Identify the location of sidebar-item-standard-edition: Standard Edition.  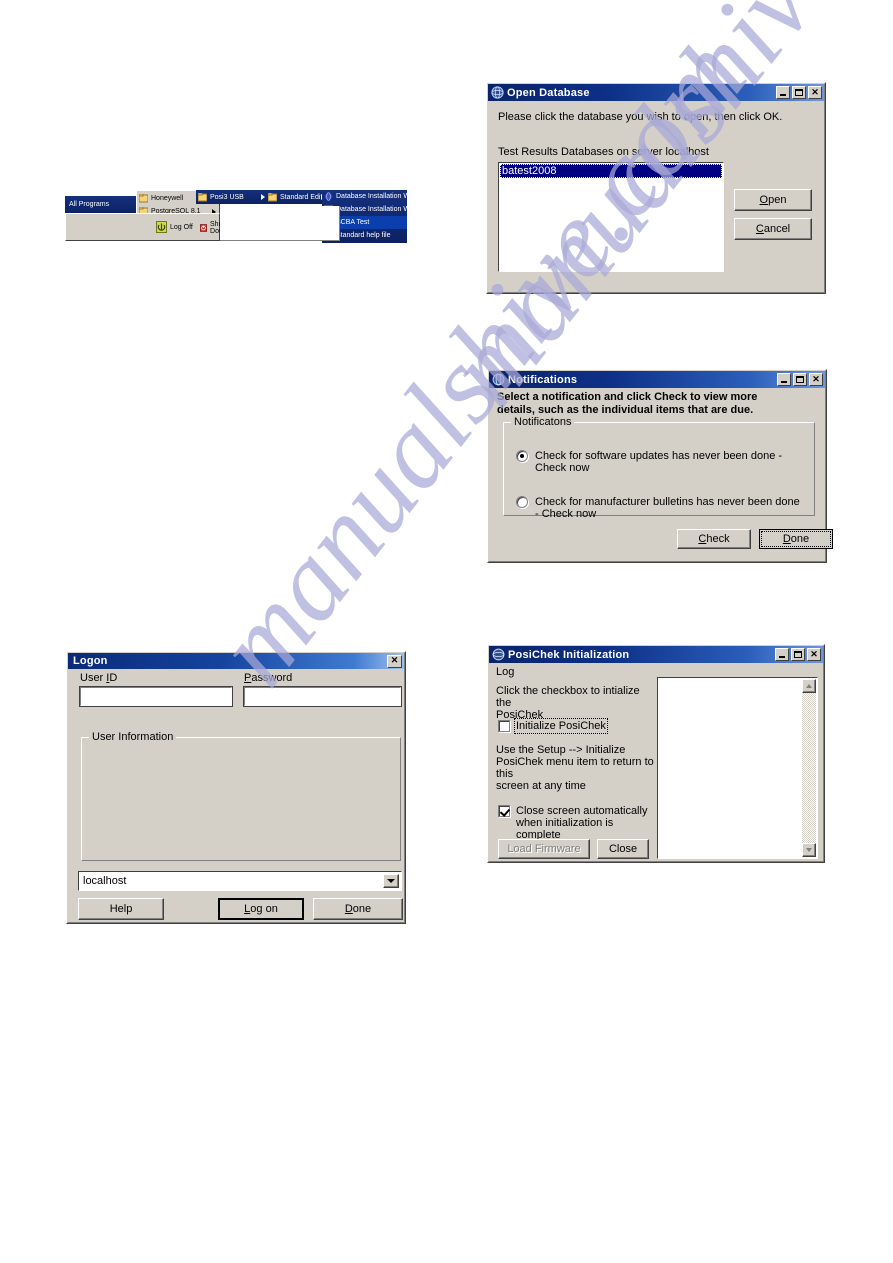
(299, 197).